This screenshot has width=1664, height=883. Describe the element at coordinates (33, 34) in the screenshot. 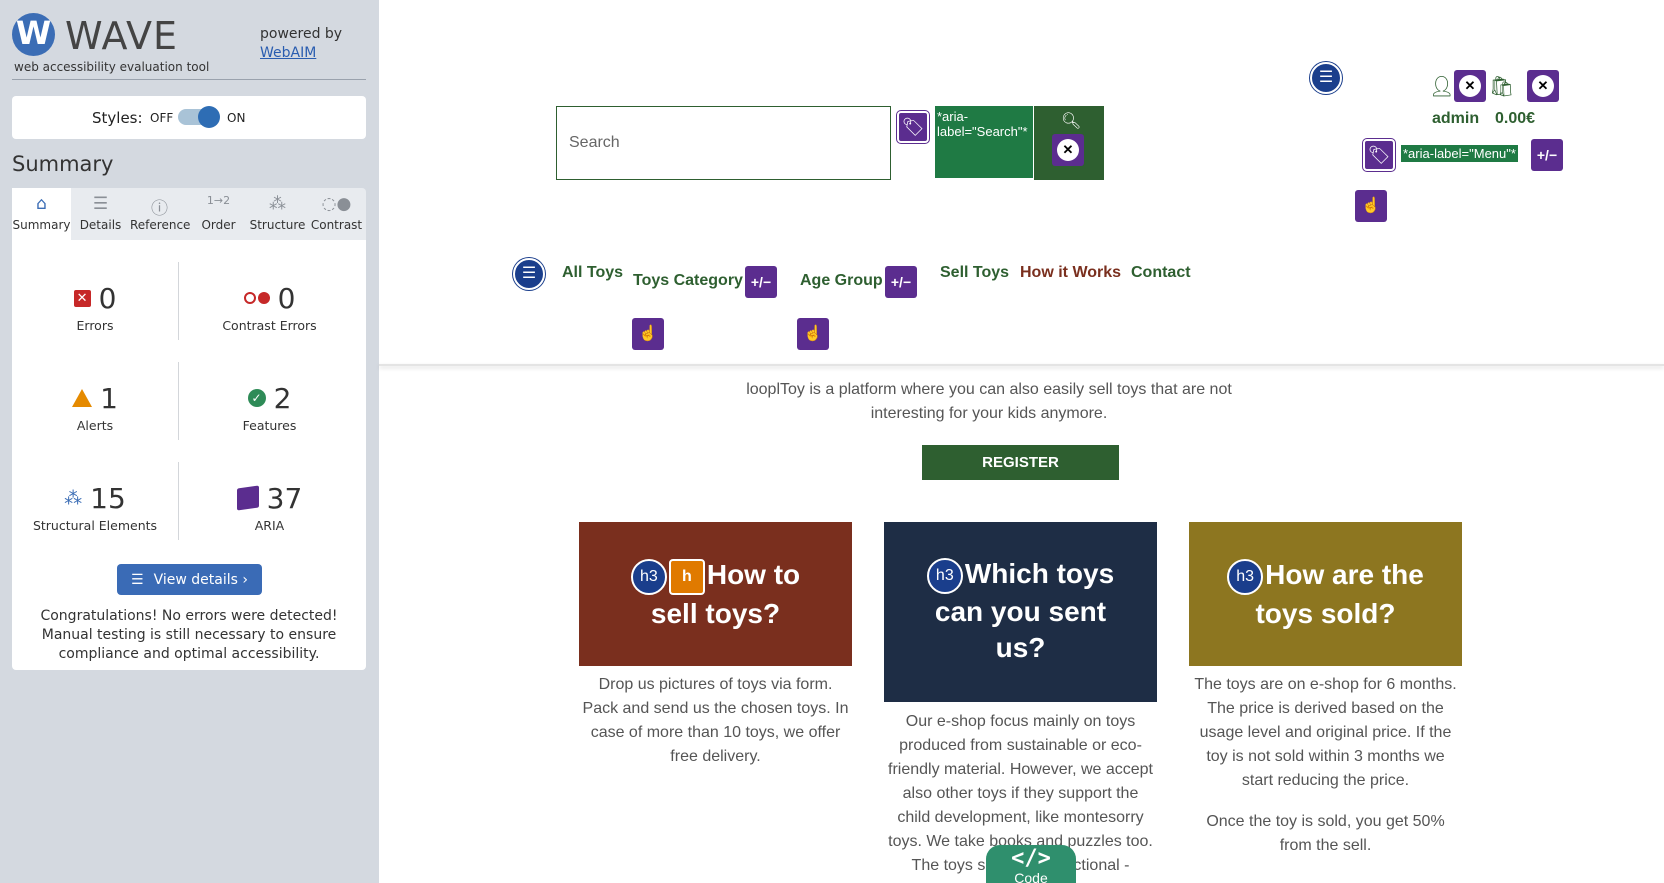

I see `wave-logo-icon: W` at that location.